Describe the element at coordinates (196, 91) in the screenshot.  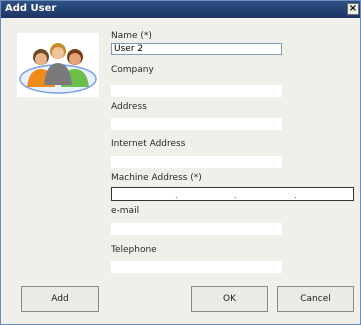
I see `company-field` at that location.